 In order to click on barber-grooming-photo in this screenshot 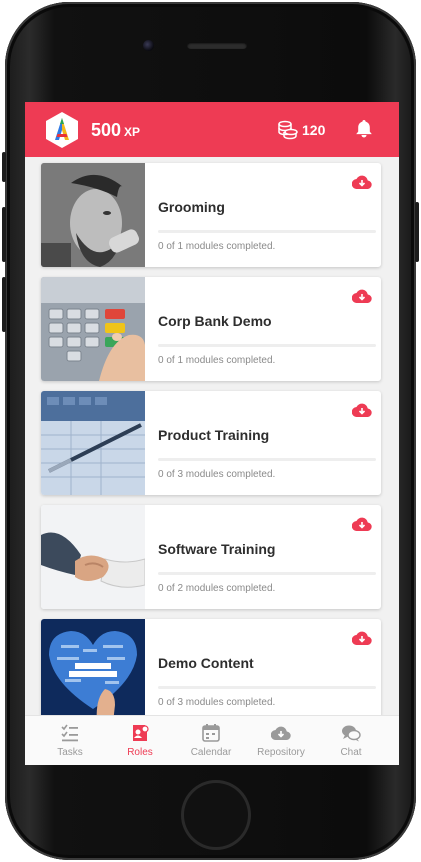, I will do `click(93, 215)`.